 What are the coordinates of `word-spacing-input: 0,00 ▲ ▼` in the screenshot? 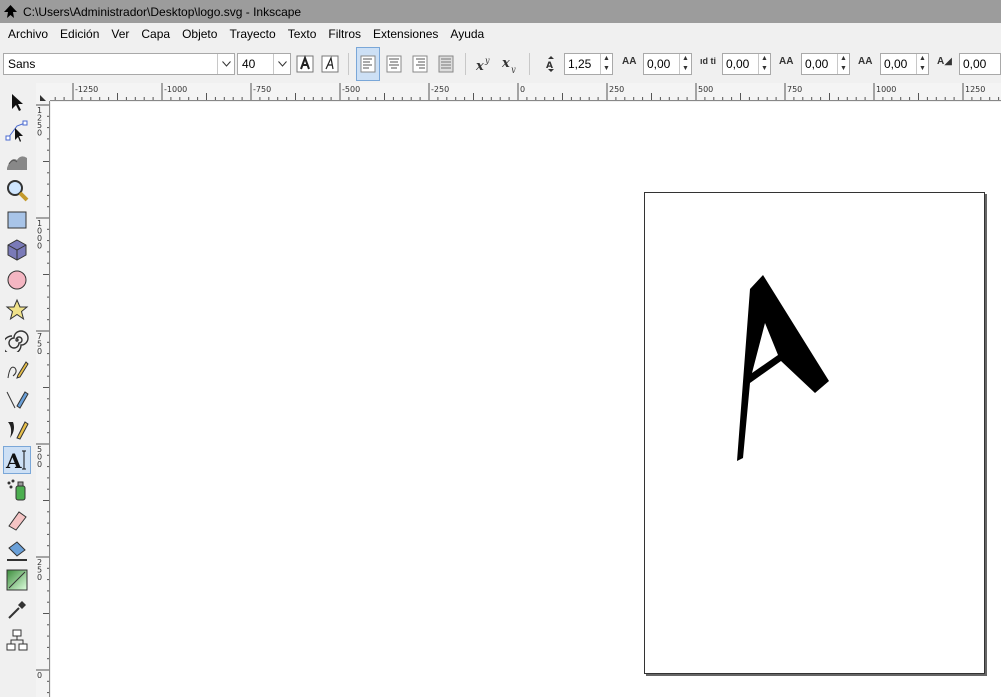 It's located at (746, 64).